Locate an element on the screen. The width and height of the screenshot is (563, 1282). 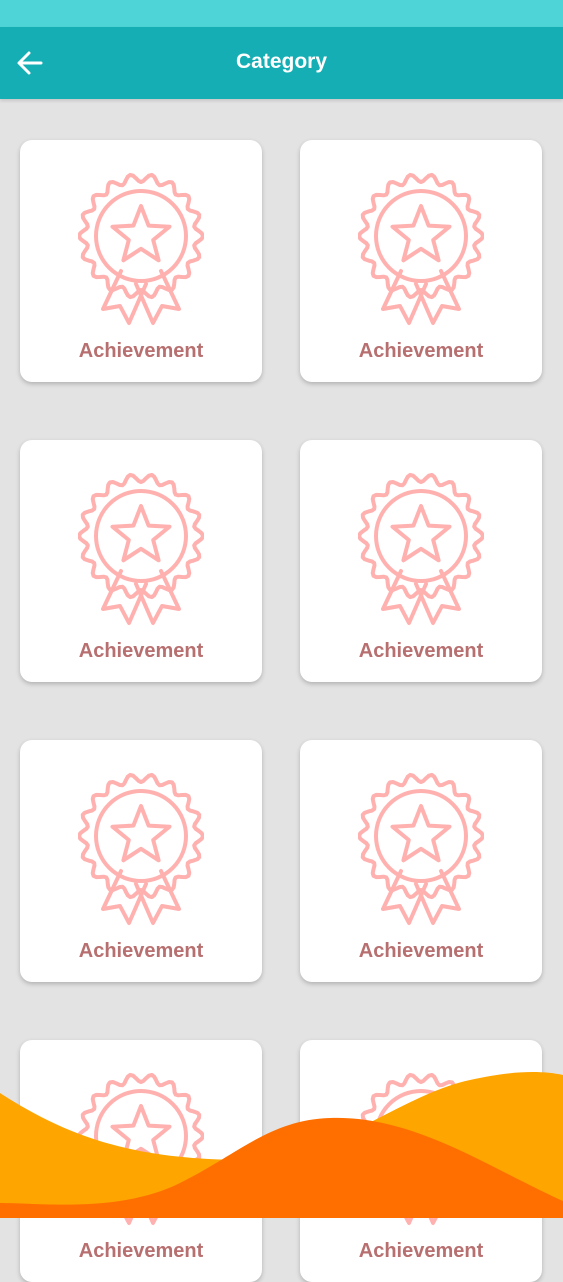
back-button is located at coordinates (30, 63).